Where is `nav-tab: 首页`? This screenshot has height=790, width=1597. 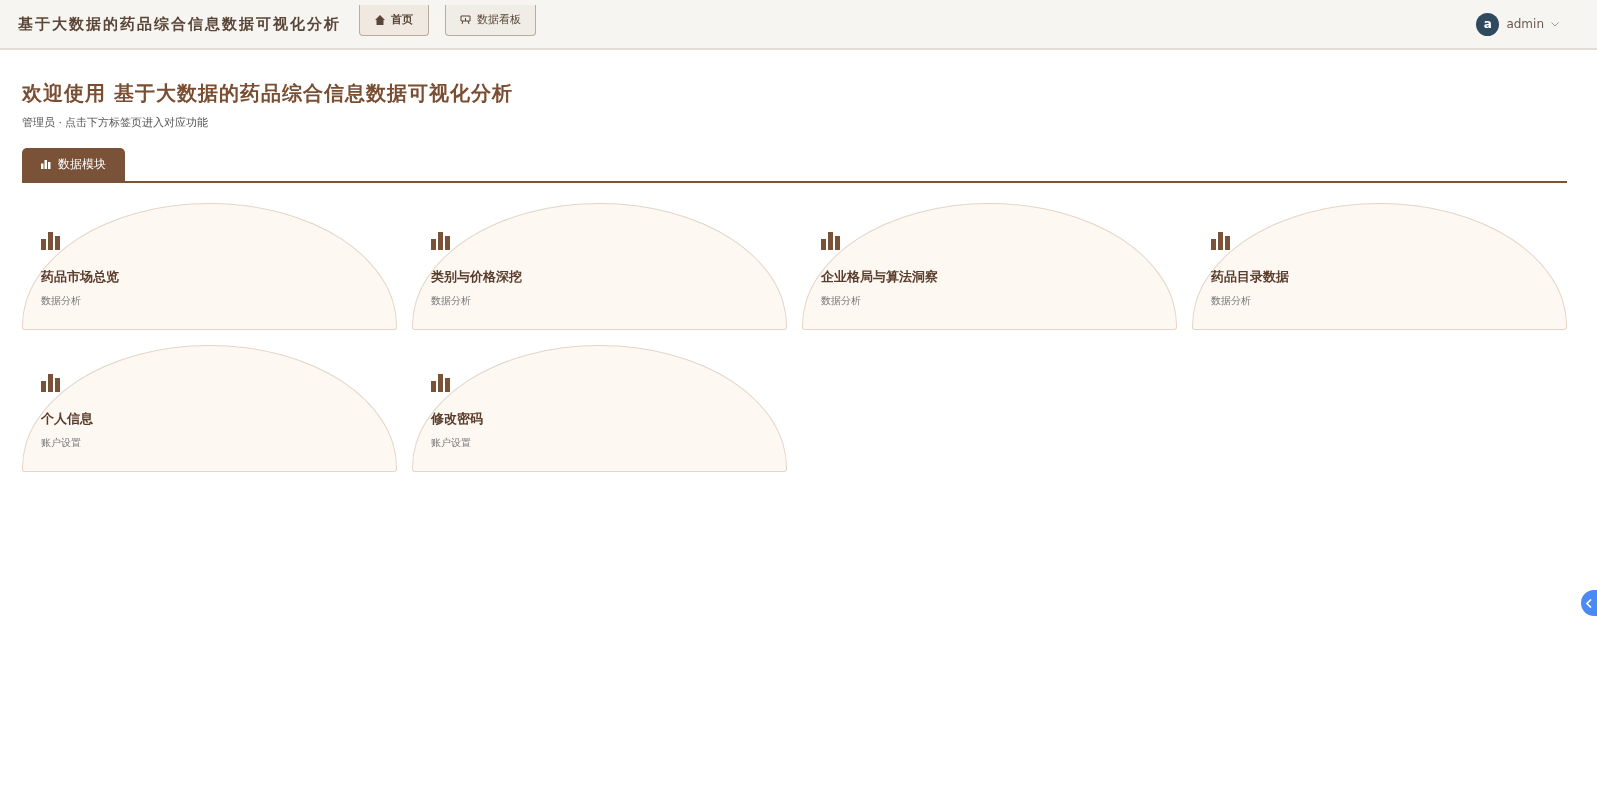
nav-tab: 首页 is located at coordinates (394, 20).